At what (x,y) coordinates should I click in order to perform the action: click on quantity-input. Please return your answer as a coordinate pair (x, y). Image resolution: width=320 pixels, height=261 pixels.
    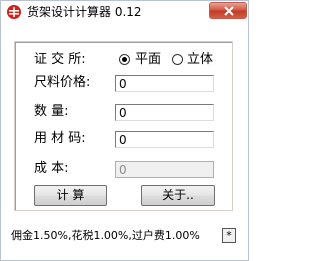
    Looking at the image, I should click on (164, 112).